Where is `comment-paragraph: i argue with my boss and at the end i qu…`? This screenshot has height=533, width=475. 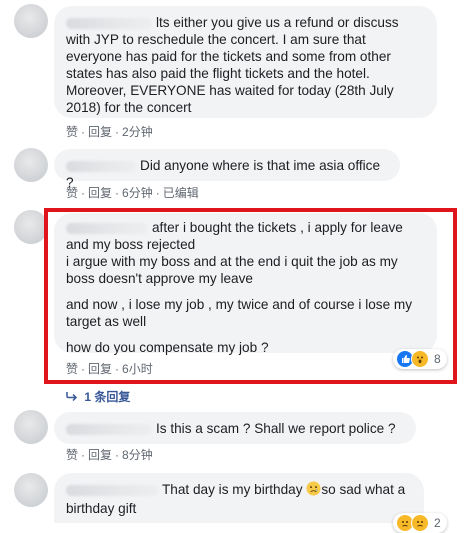
comment-paragraph: i argue with my boss and at the end i qu… is located at coordinates (232, 270).